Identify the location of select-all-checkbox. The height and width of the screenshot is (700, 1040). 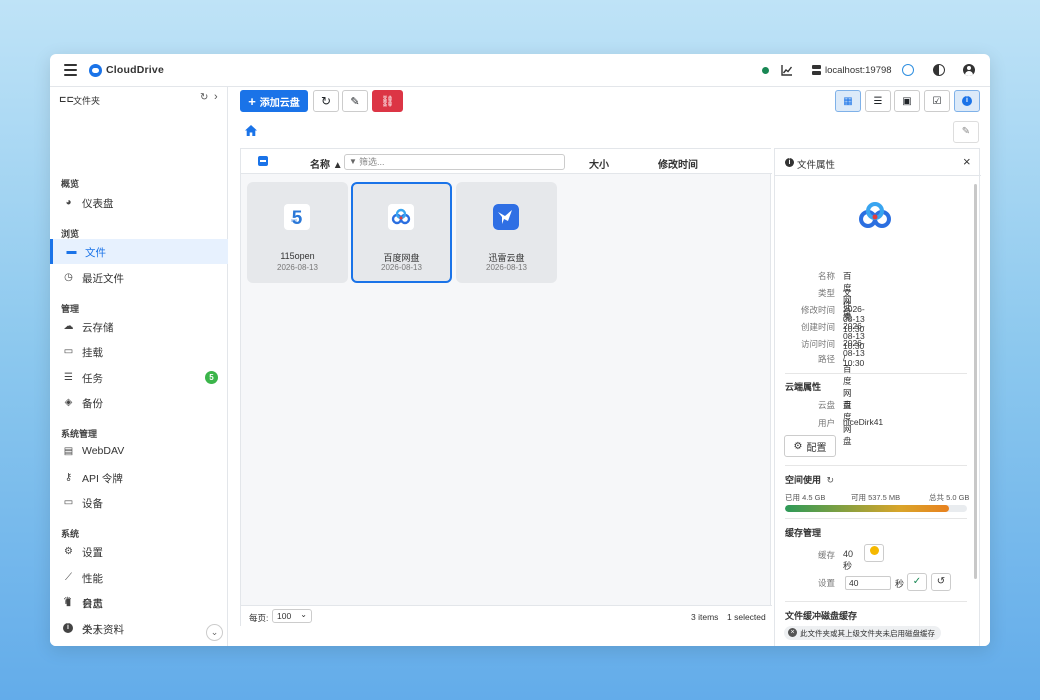
(263, 161).